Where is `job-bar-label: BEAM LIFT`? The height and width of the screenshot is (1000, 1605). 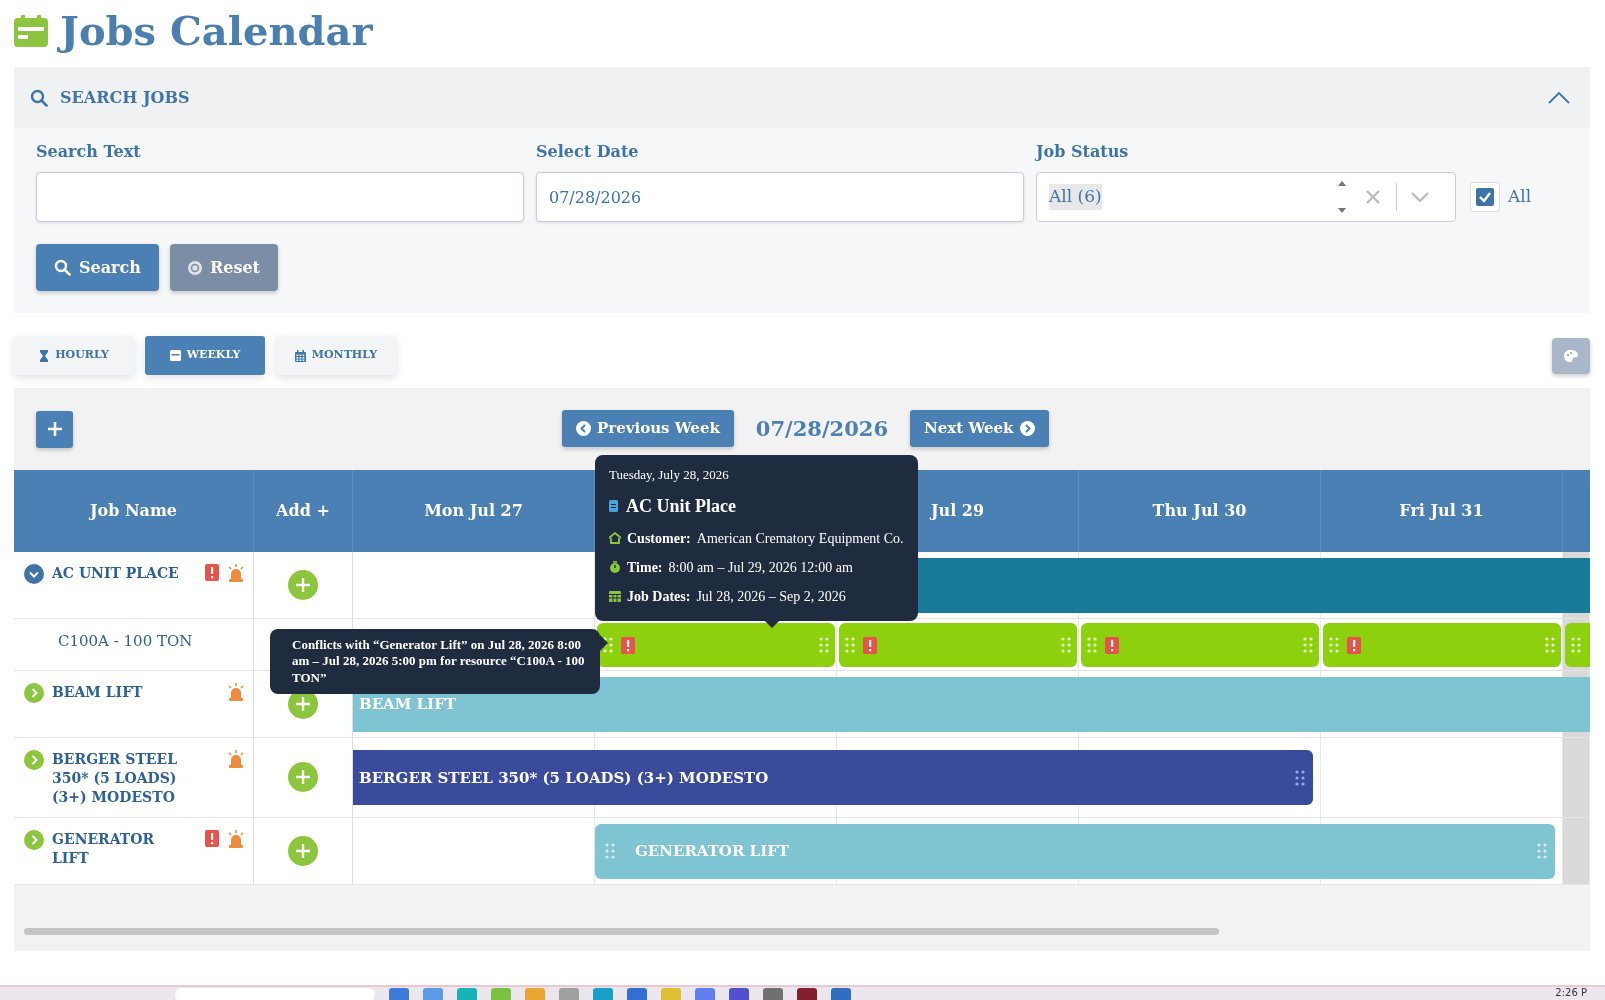 job-bar-label: BEAM LIFT is located at coordinates (408, 705).